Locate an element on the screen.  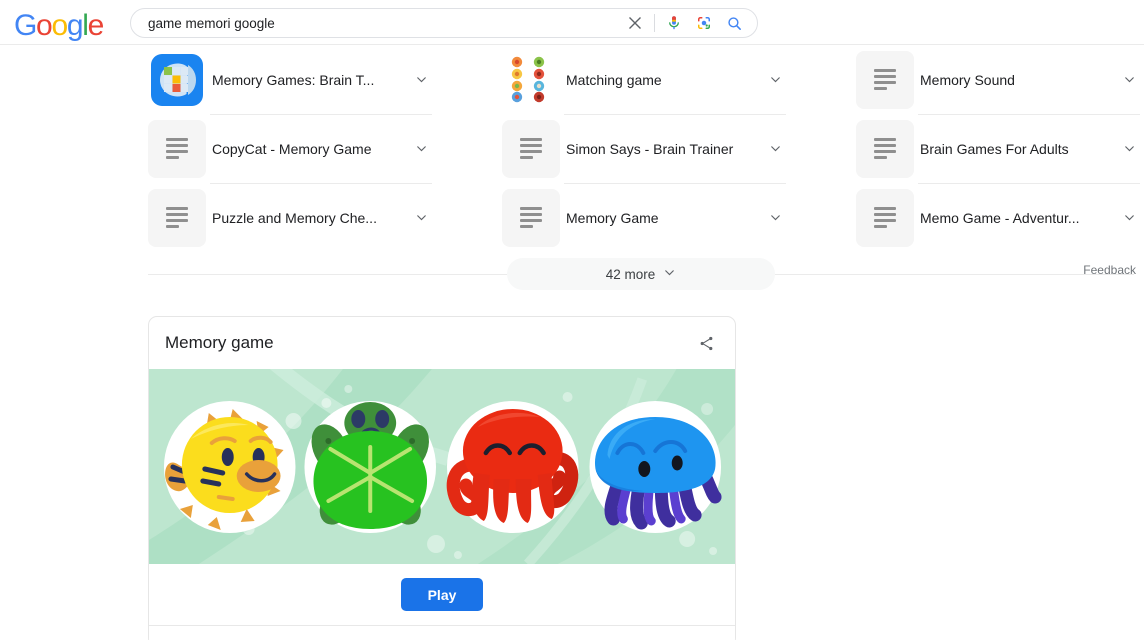
divider-right is located at coordinates (954, 274).